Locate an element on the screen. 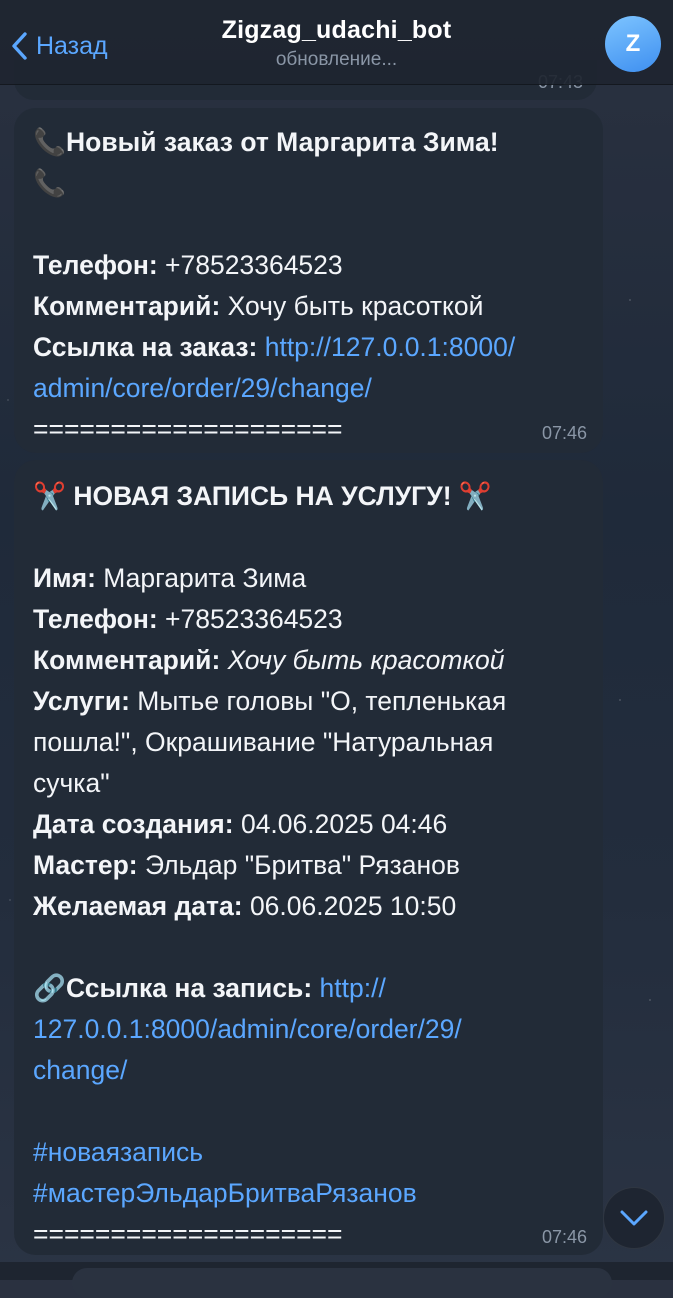 The width and height of the screenshot is (673, 1298). title-emoji-tail: 📞 is located at coordinates (49, 183).